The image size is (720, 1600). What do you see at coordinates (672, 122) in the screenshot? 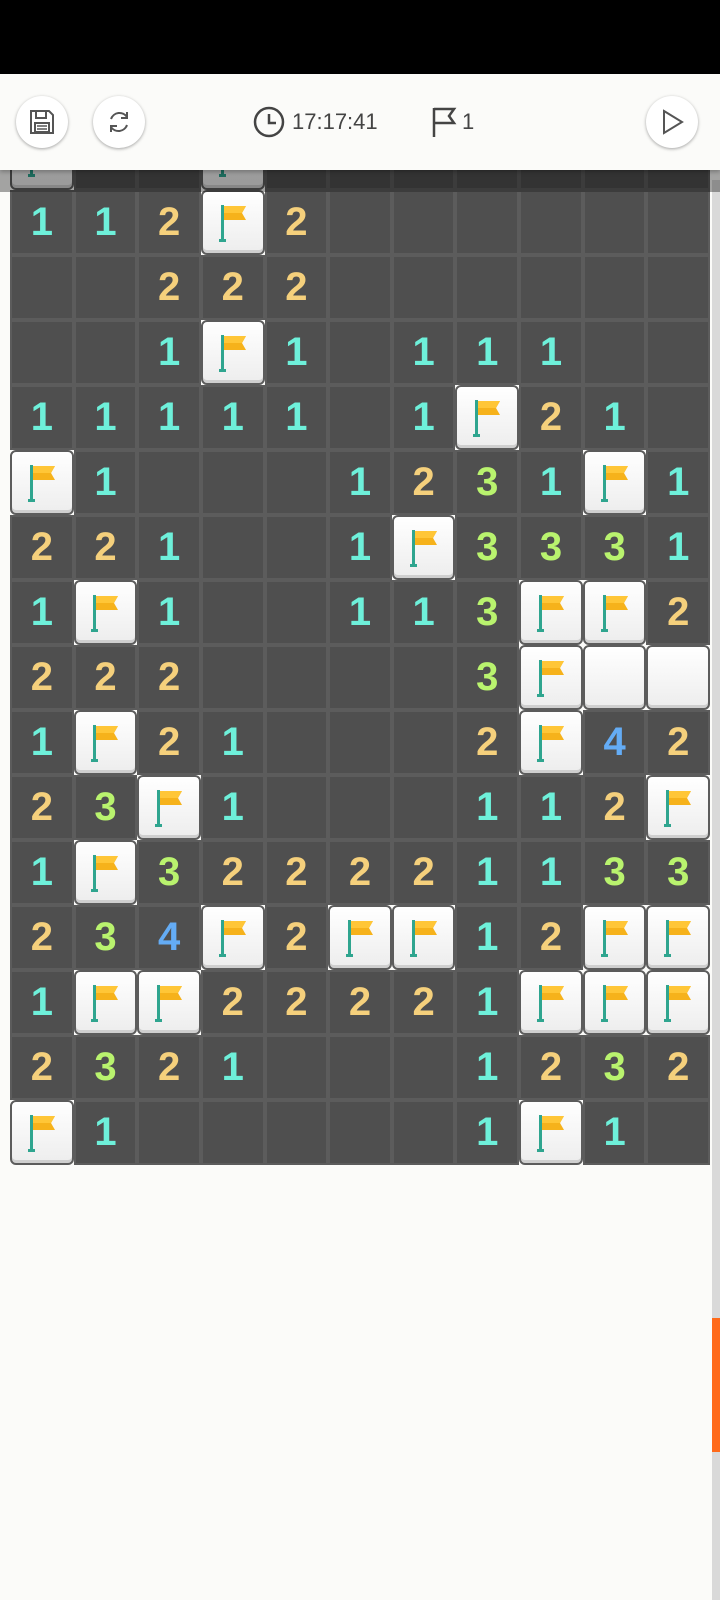
I see `play-button` at bounding box center [672, 122].